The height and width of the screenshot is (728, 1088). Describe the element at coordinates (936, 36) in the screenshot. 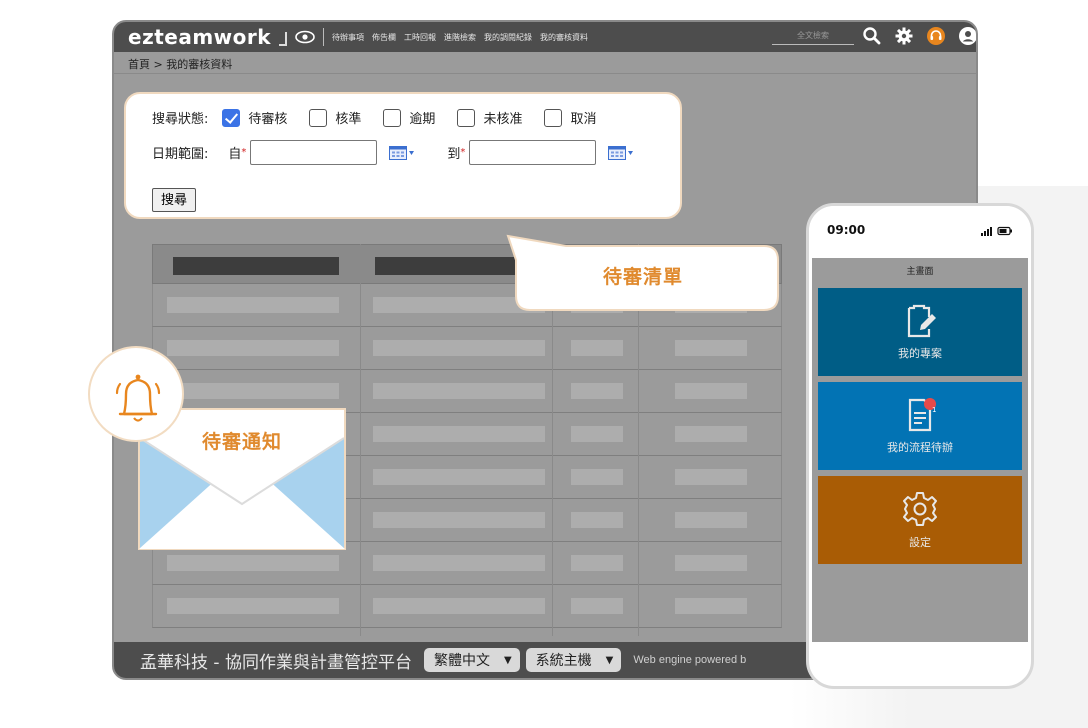

I see `support-headset-icon` at that location.